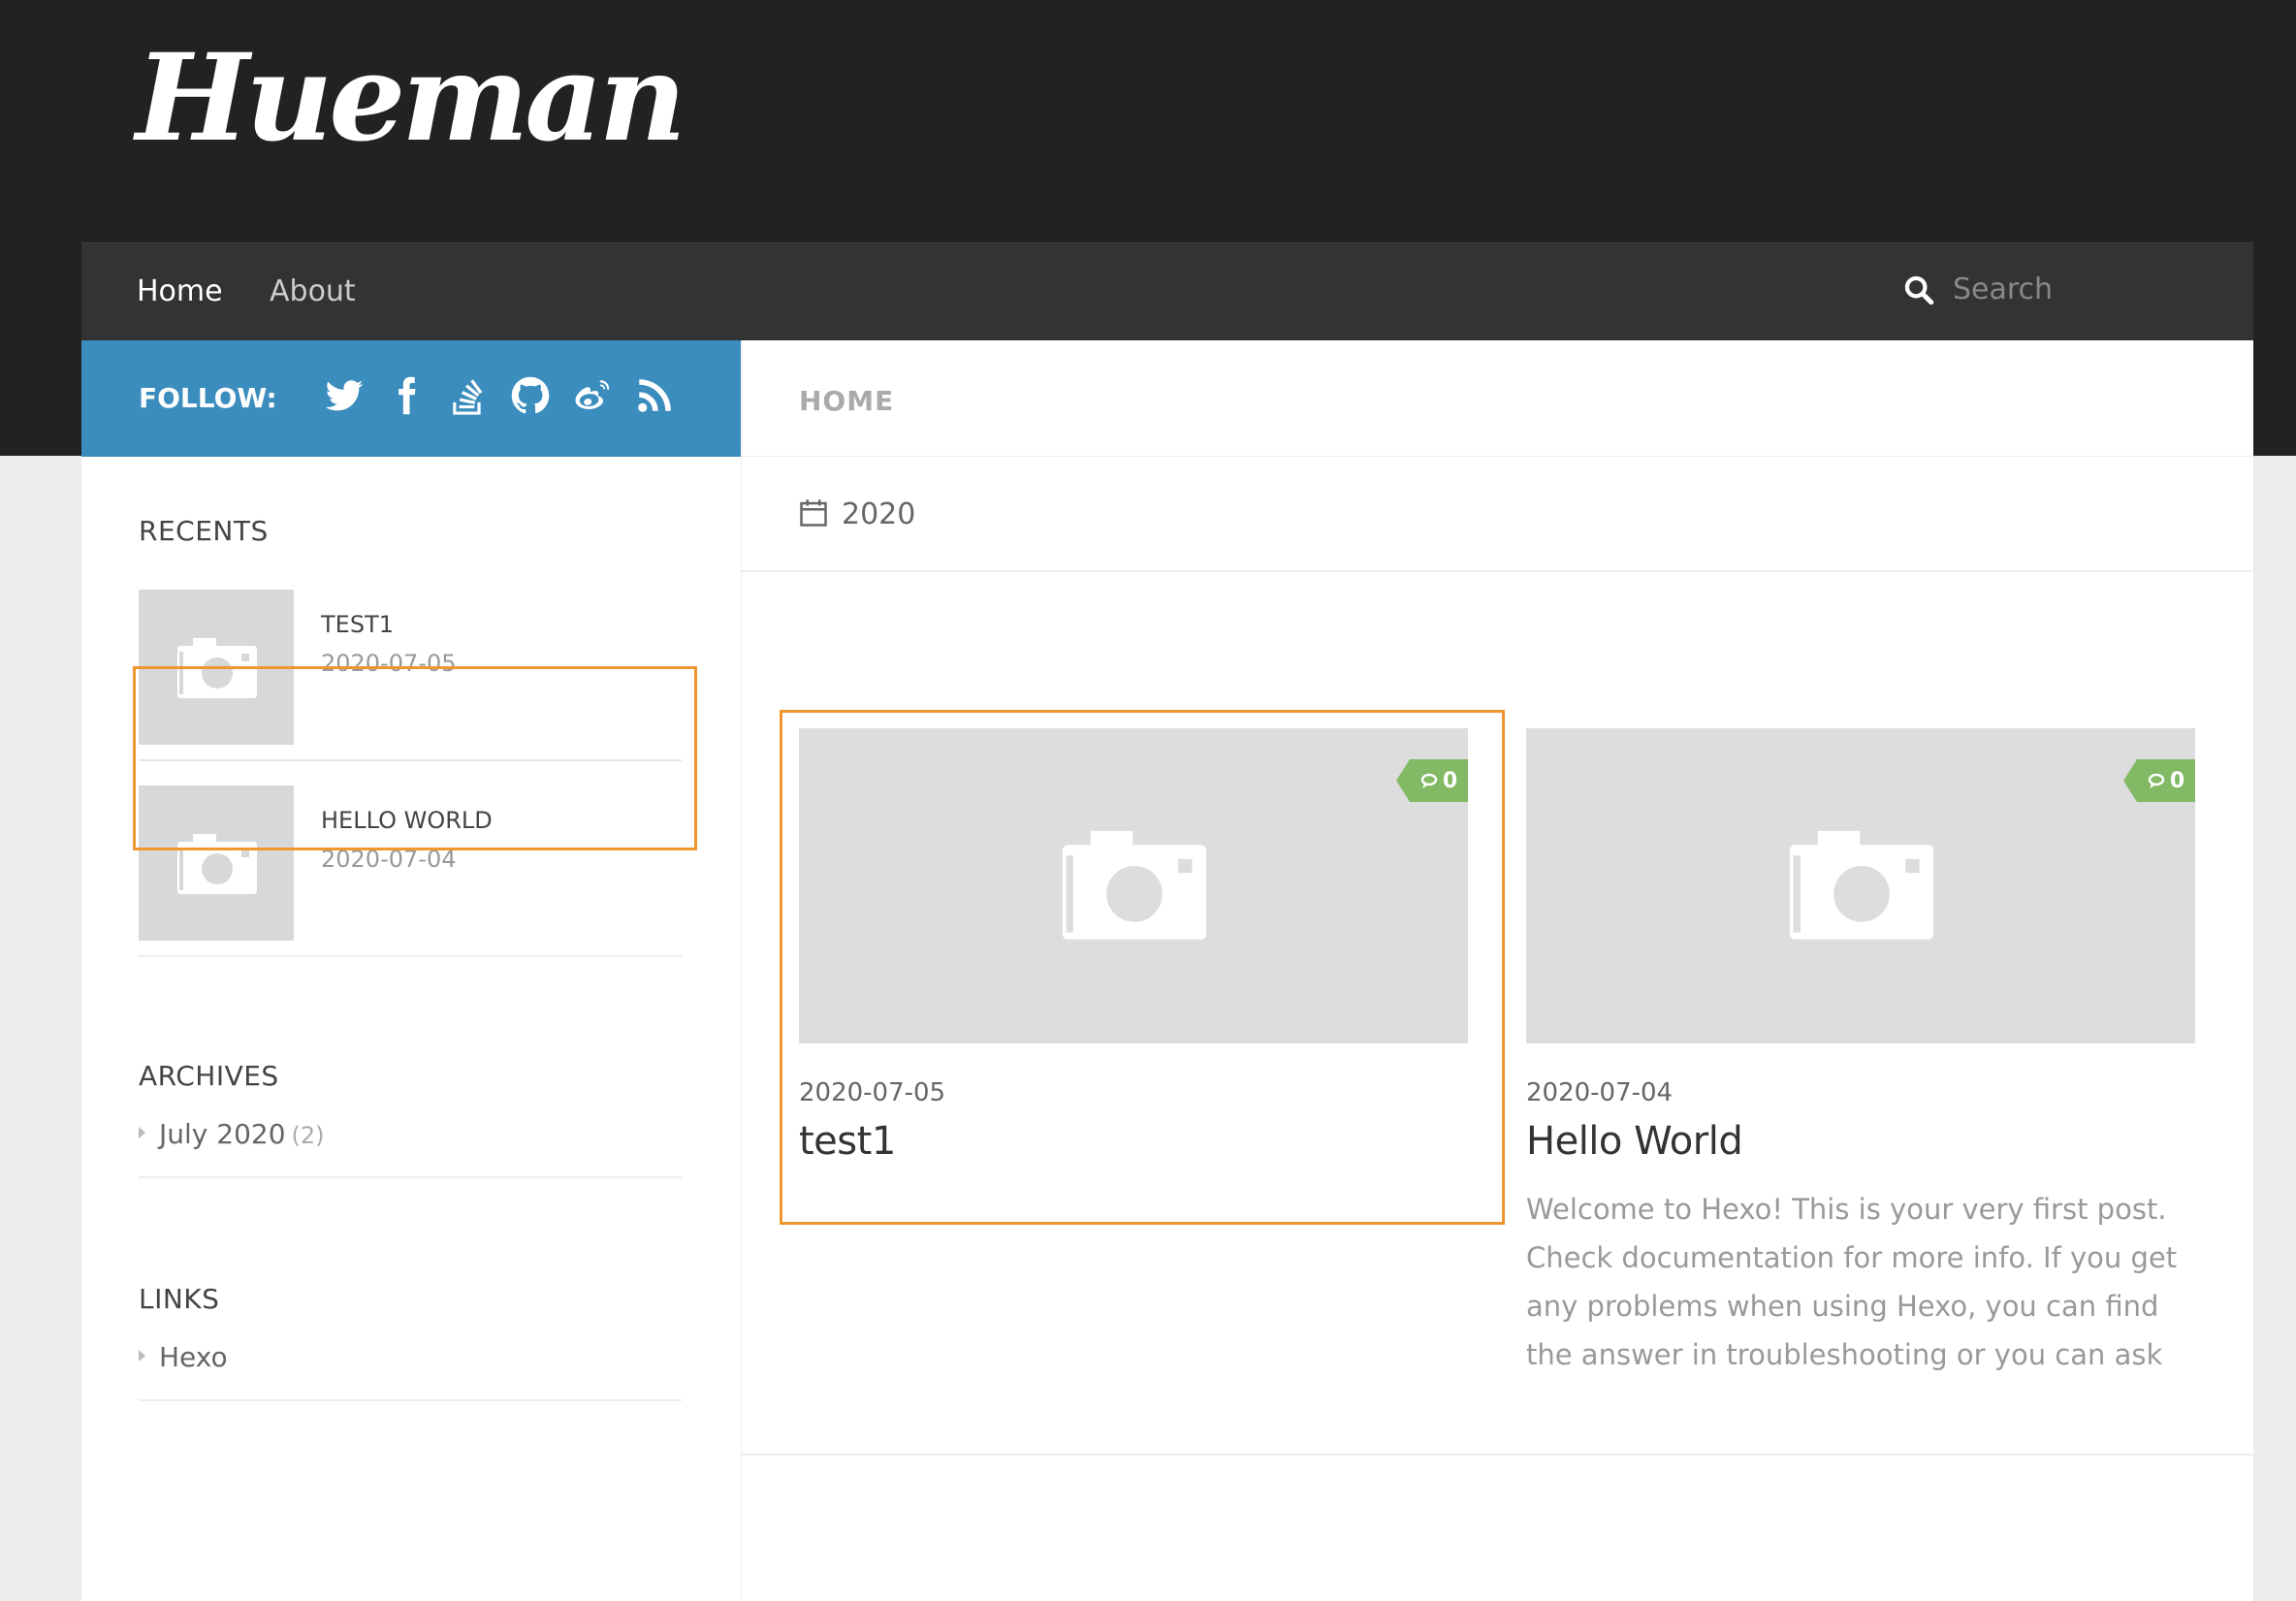 The width and height of the screenshot is (2296, 1601). Describe the element at coordinates (1133, 1141) in the screenshot. I see `post-title: test1` at that location.